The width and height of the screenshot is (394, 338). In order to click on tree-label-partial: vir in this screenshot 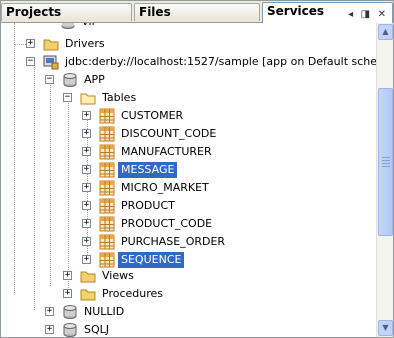, I will do `click(89, 26)`.